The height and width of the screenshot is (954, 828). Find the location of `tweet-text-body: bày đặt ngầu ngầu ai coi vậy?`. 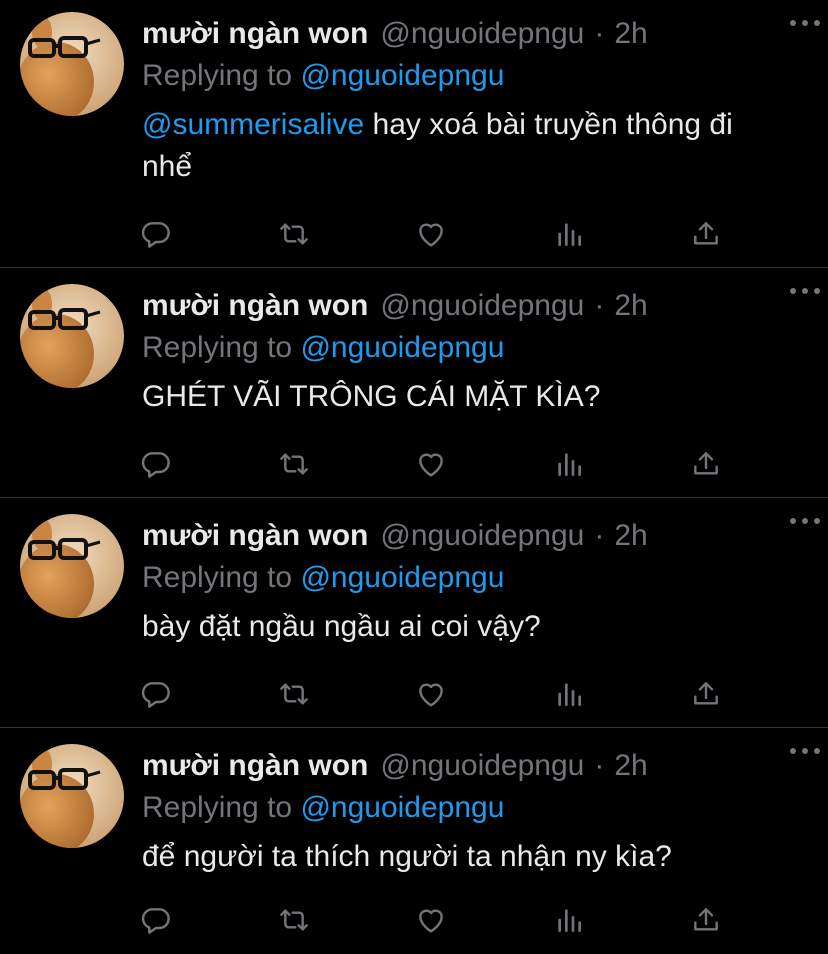

tweet-text-body: bày đặt ngầu ngầu ai coi vậy? is located at coordinates (341, 626).